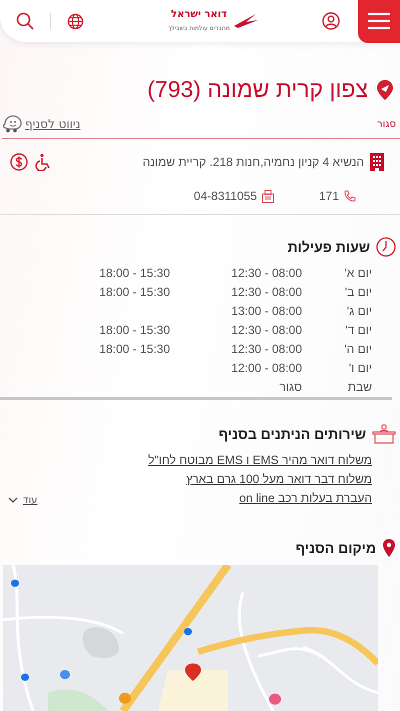 Image resolution: width=400 pixels, height=711 pixels. I want to click on smiley-car-icon, so click(12, 124).